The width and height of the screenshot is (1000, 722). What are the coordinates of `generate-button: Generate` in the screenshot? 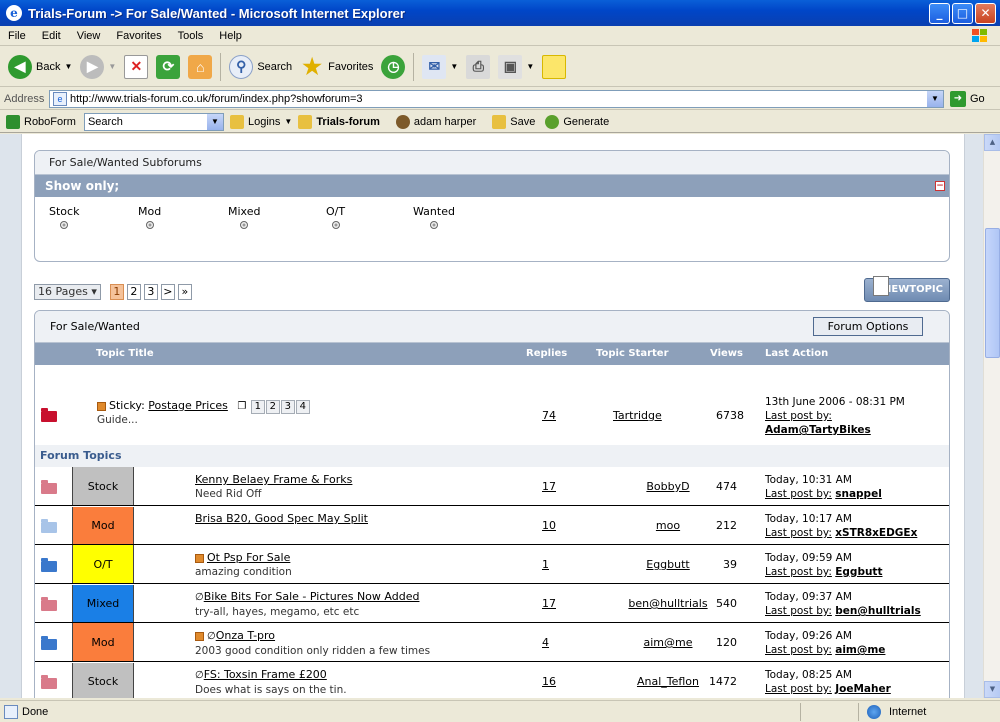 It's located at (577, 121).